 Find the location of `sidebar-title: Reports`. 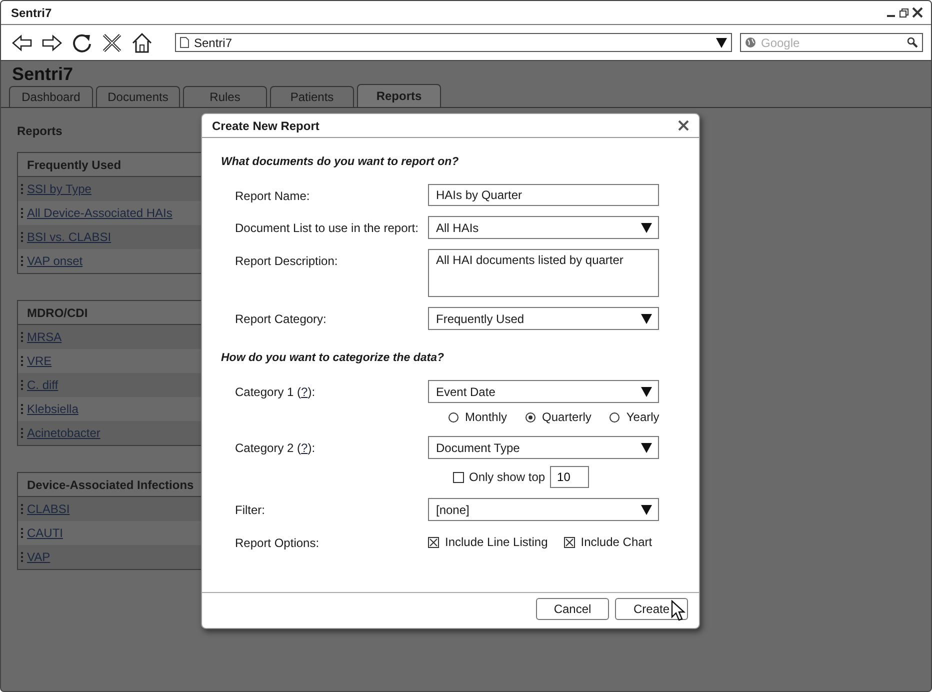

sidebar-title: Reports is located at coordinates (39, 131).